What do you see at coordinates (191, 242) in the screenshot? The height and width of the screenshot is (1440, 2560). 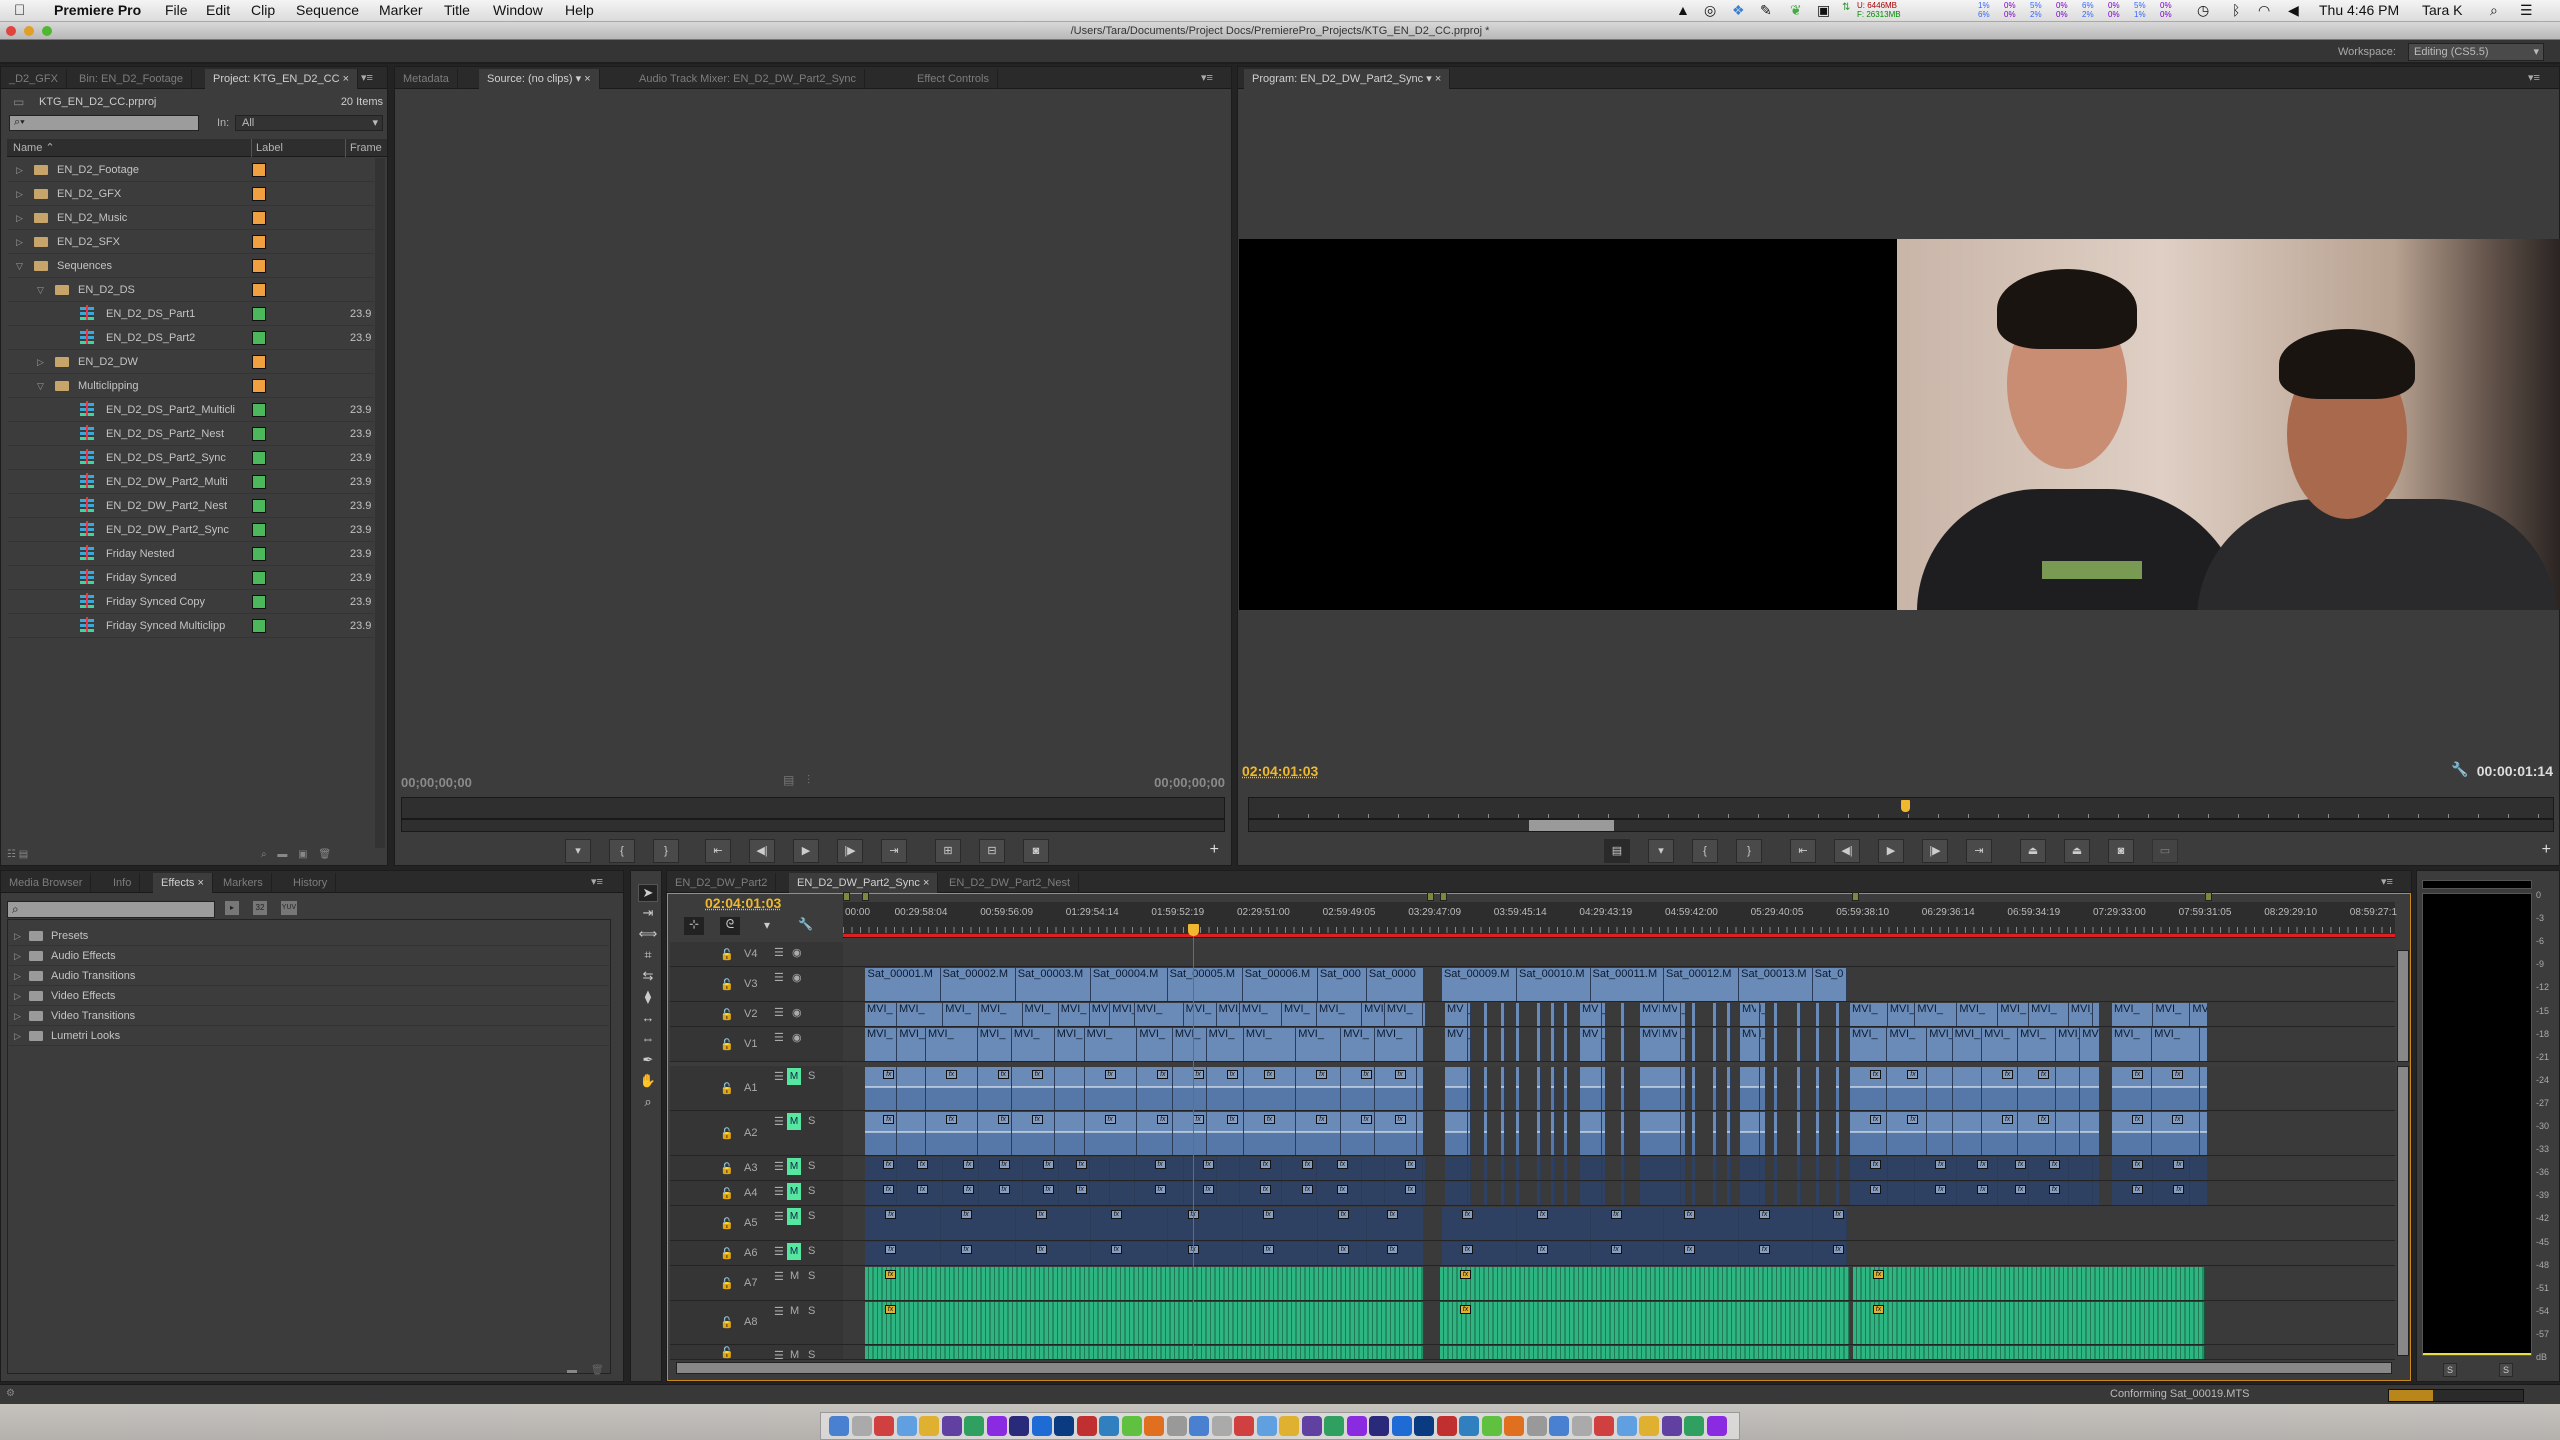 I see `project-item: ▷ EN_D2_SFX` at bounding box center [191, 242].